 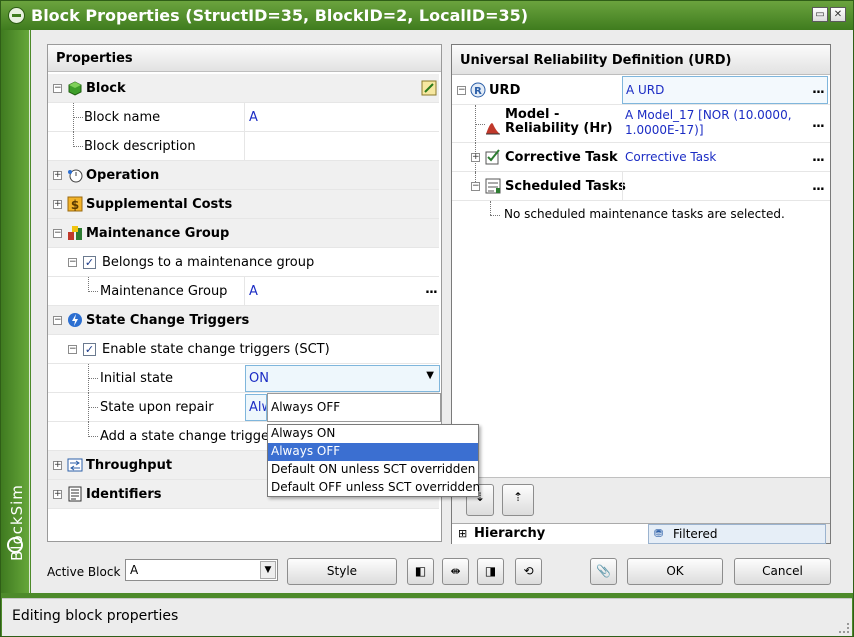 What do you see at coordinates (427, 617) in the screenshot?
I see `status-bar: Editing block properties` at bounding box center [427, 617].